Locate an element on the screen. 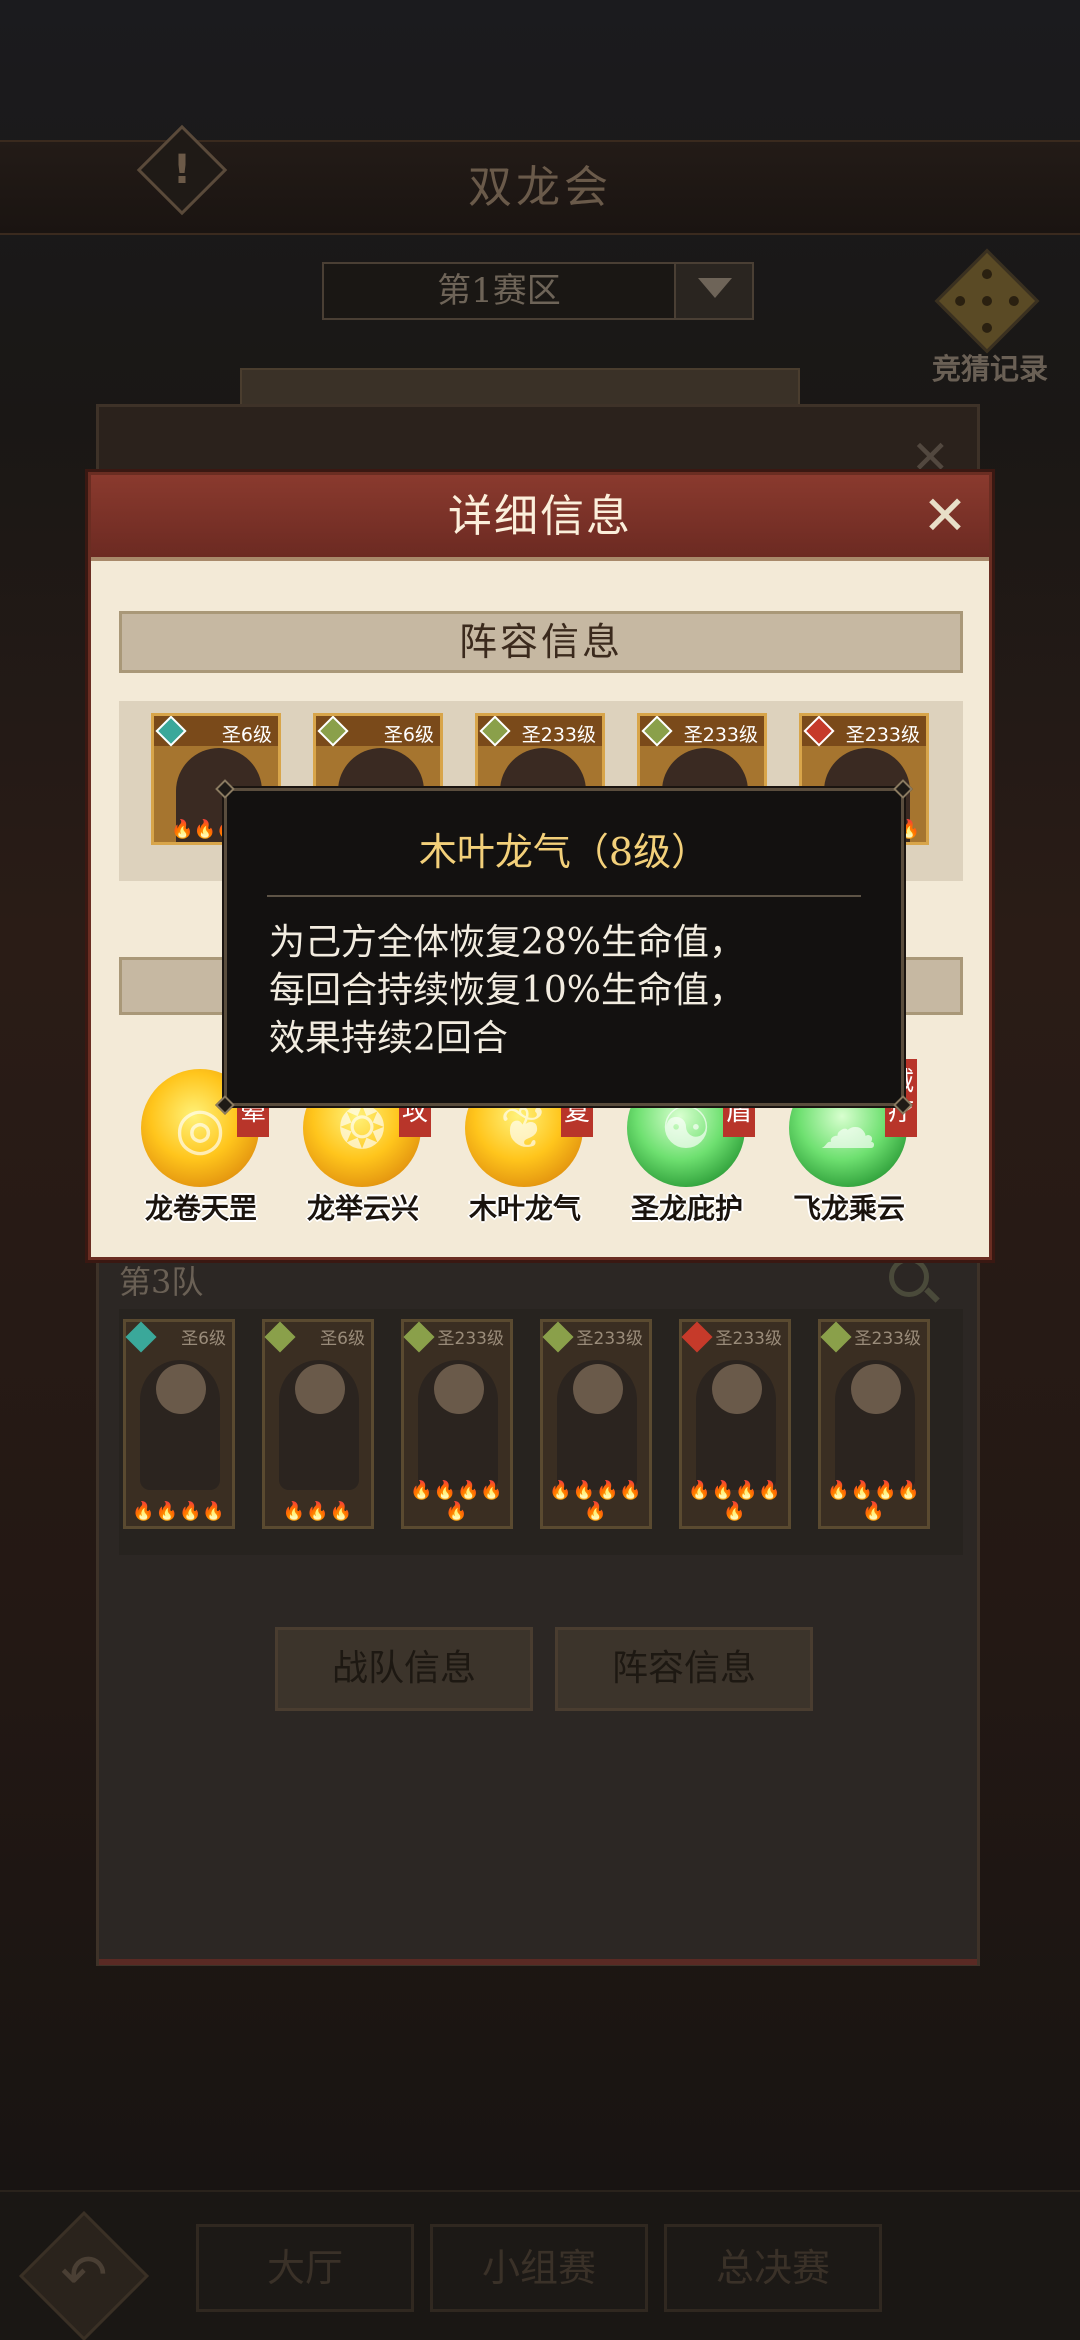  skill-name: 龙举云兴 is located at coordinates (362, 1208).